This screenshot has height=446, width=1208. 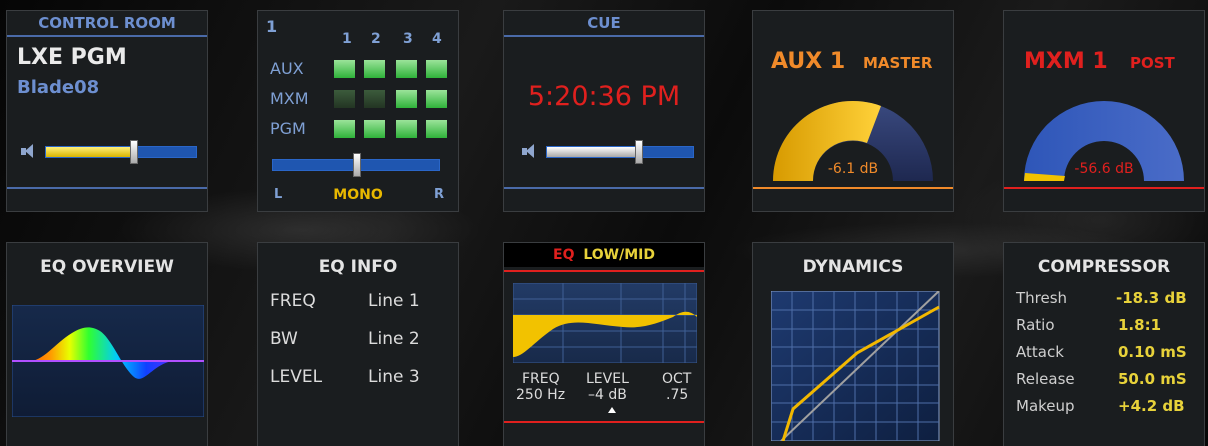 I want to click on param-oct-value: .75, so click(x=677, y=395).